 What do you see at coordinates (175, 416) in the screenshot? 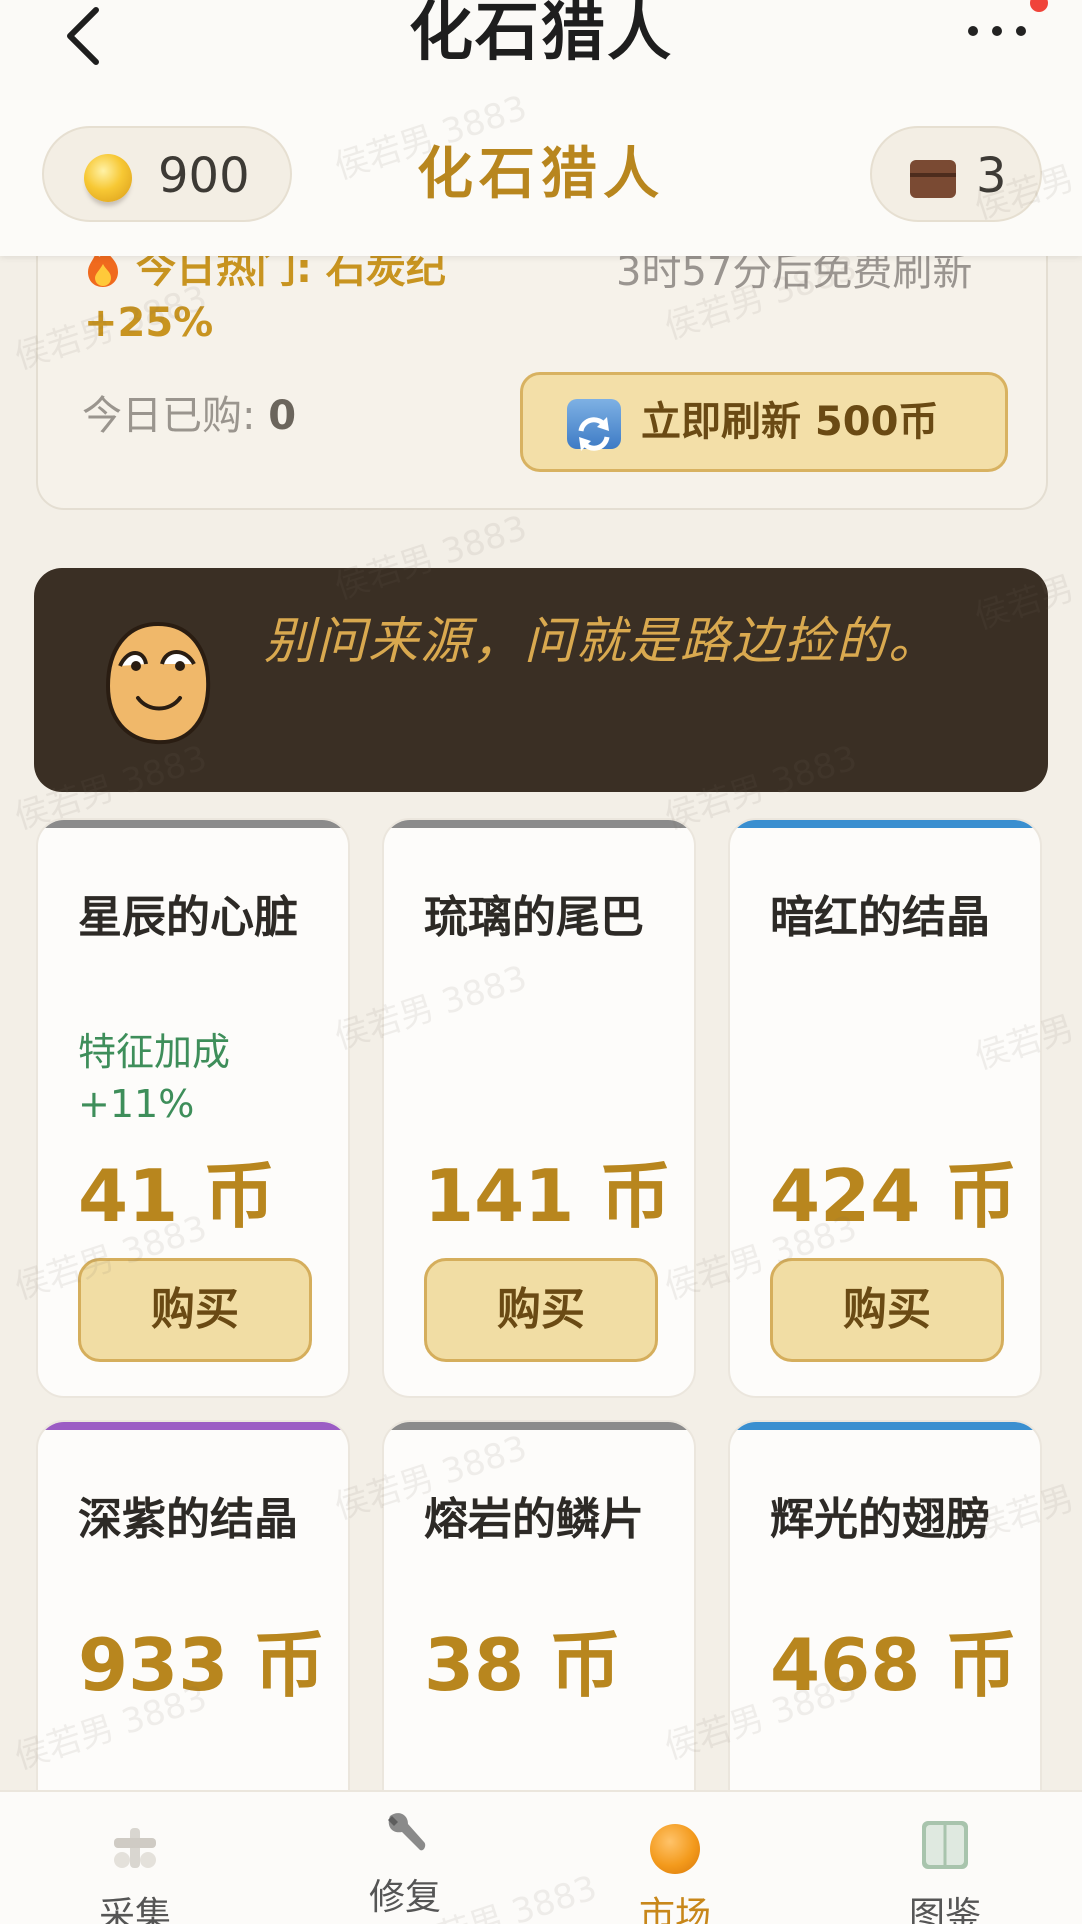
I see `bought-today-label: 今日已购:` at bounding box center [175, 416].